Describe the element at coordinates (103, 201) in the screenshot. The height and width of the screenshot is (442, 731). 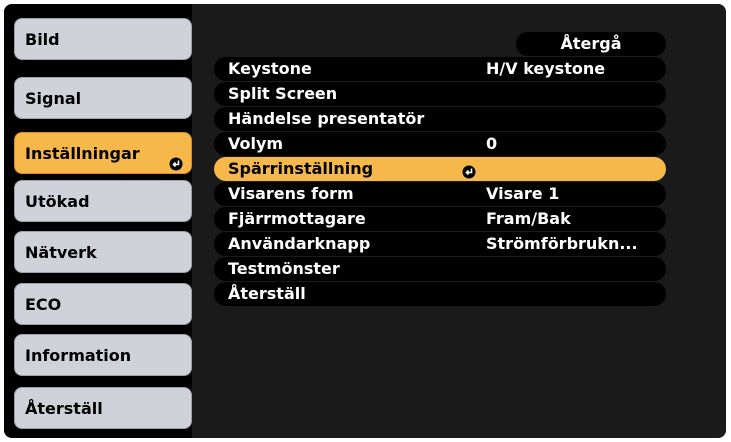
I see `sidebar-item-utokad: Utökad` at that location.